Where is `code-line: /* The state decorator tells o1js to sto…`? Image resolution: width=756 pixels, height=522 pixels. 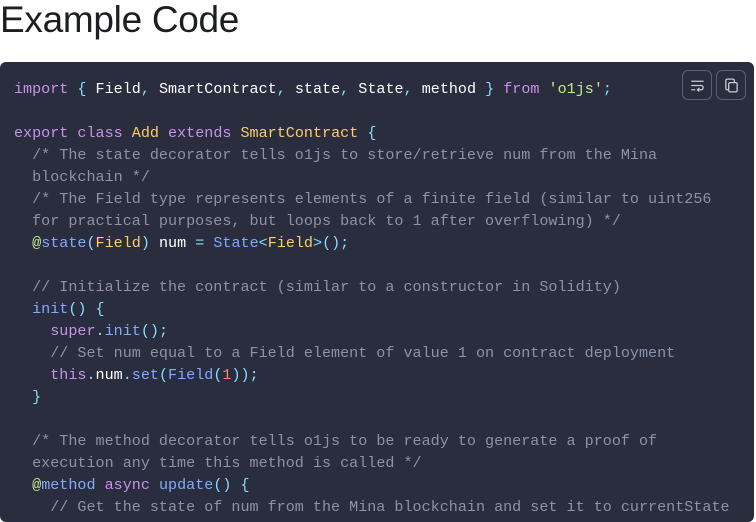 code-line: /* The state decorator tells o1js to sto… is located at coordinates (372, 155).